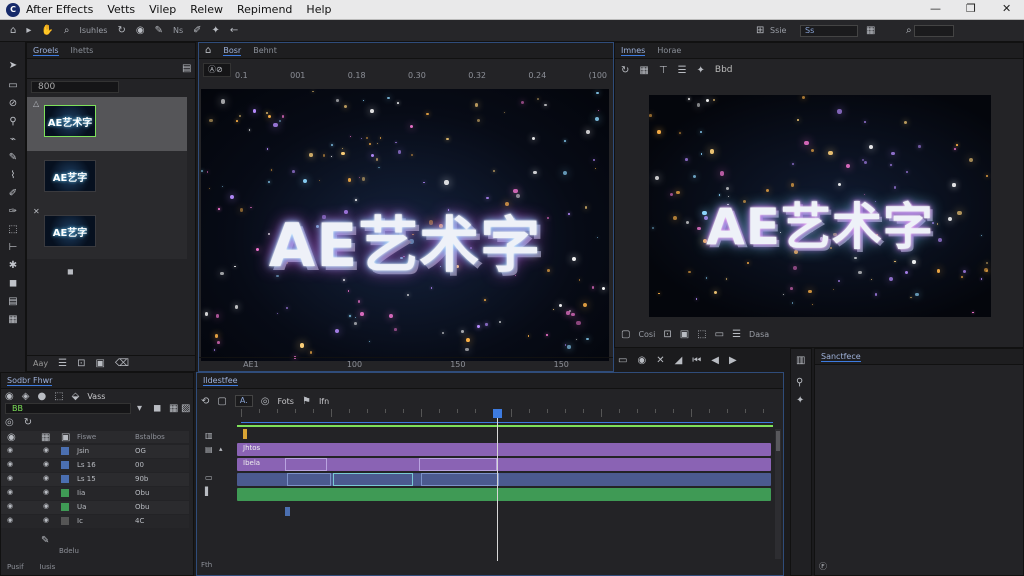 The image size is (1024, 576). Describe the element at coordinates (46, 51) in the screenshot. I see `tab-project: Groels` at that location.